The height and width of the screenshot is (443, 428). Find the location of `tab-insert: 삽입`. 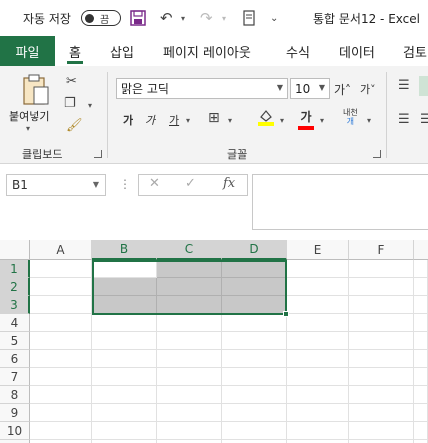

tab-insert: 삽입 is located at coordinates (122, 51).